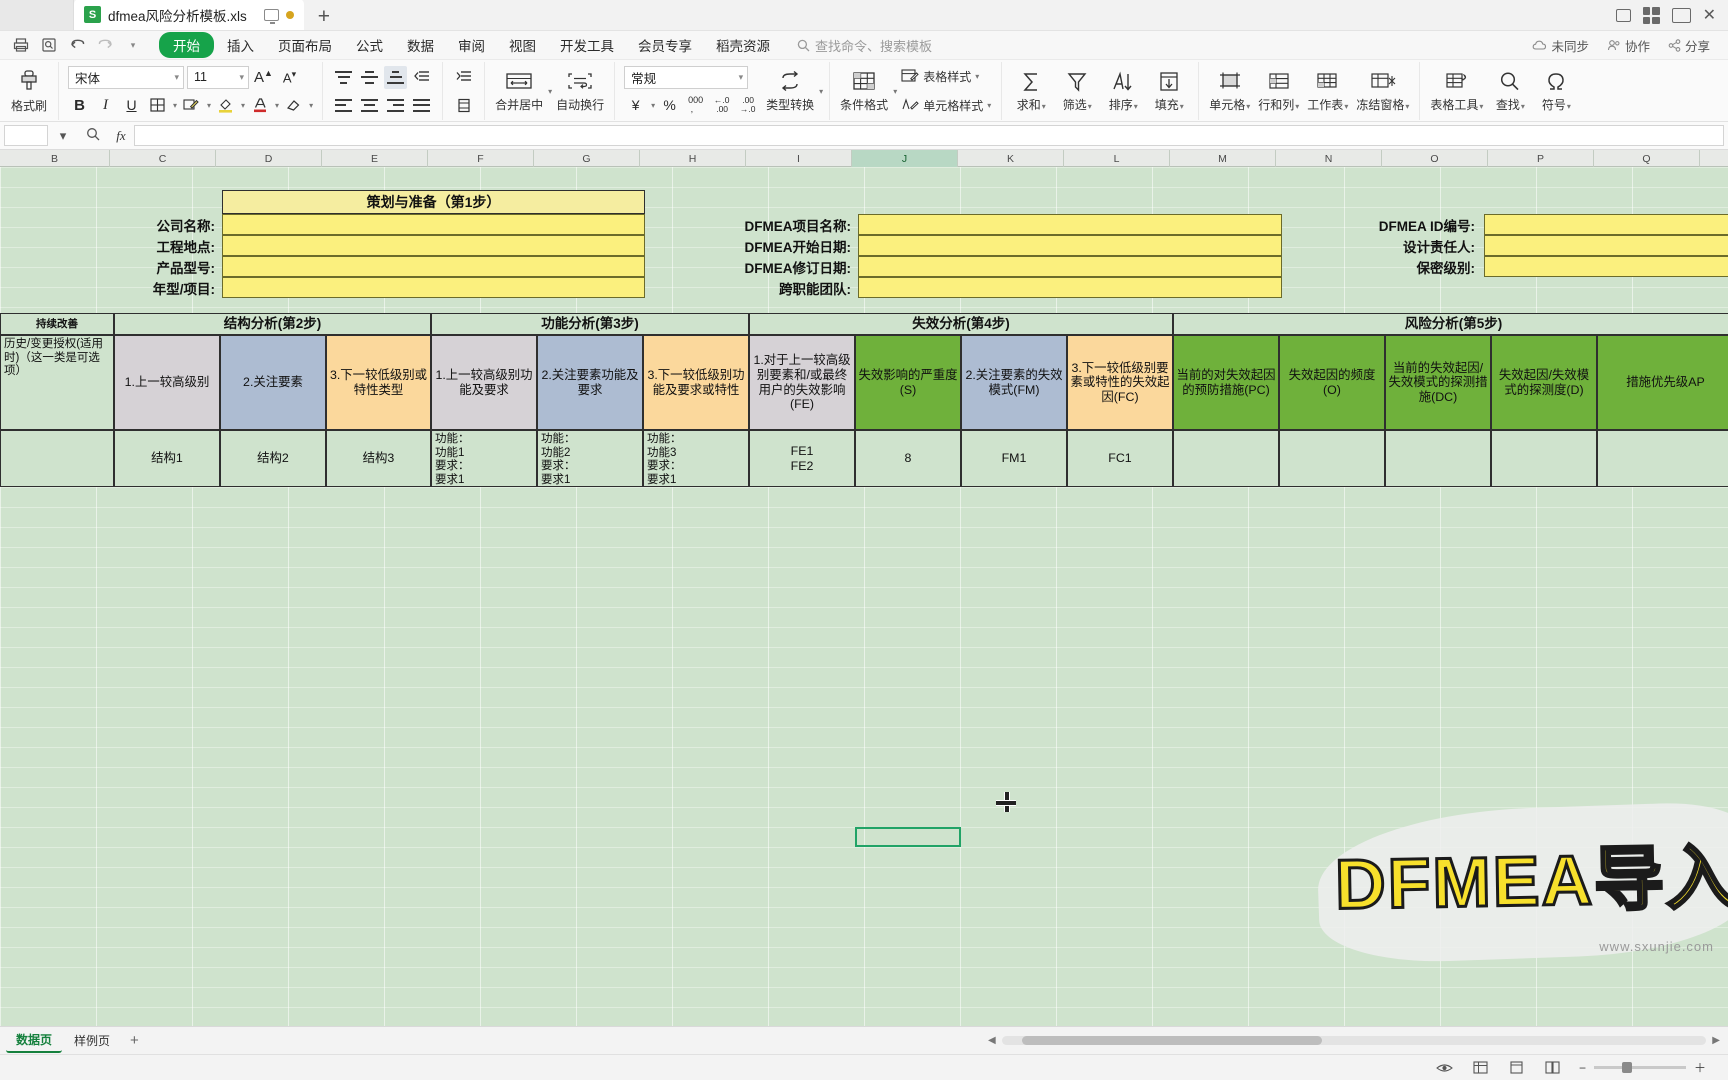  What do you see at coordinates (1709, 15) in the screenshot?
I see `close-icon: ✕` at bounding box center [1709, 15].